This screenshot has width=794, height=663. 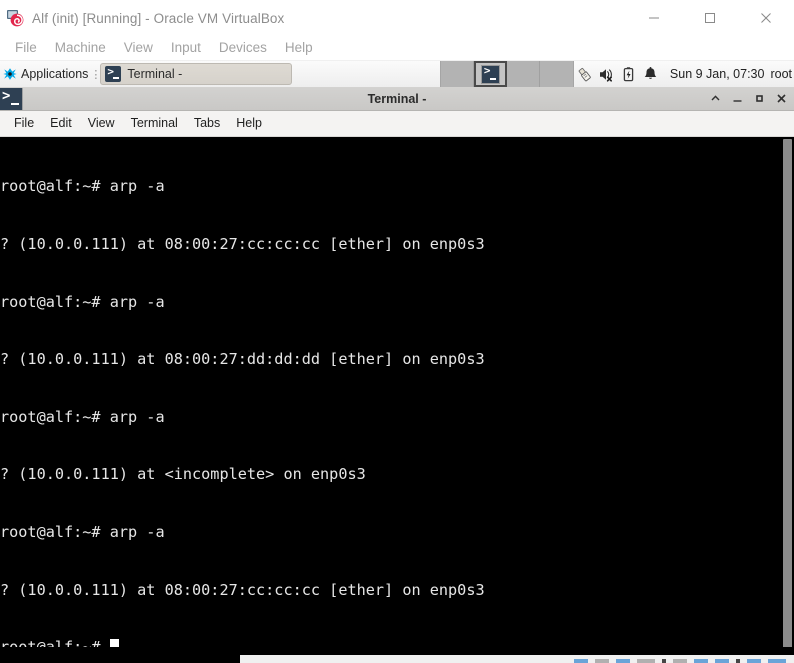 I want to click on task-button-terminal: Terminal -, so click(x=196, y=74).